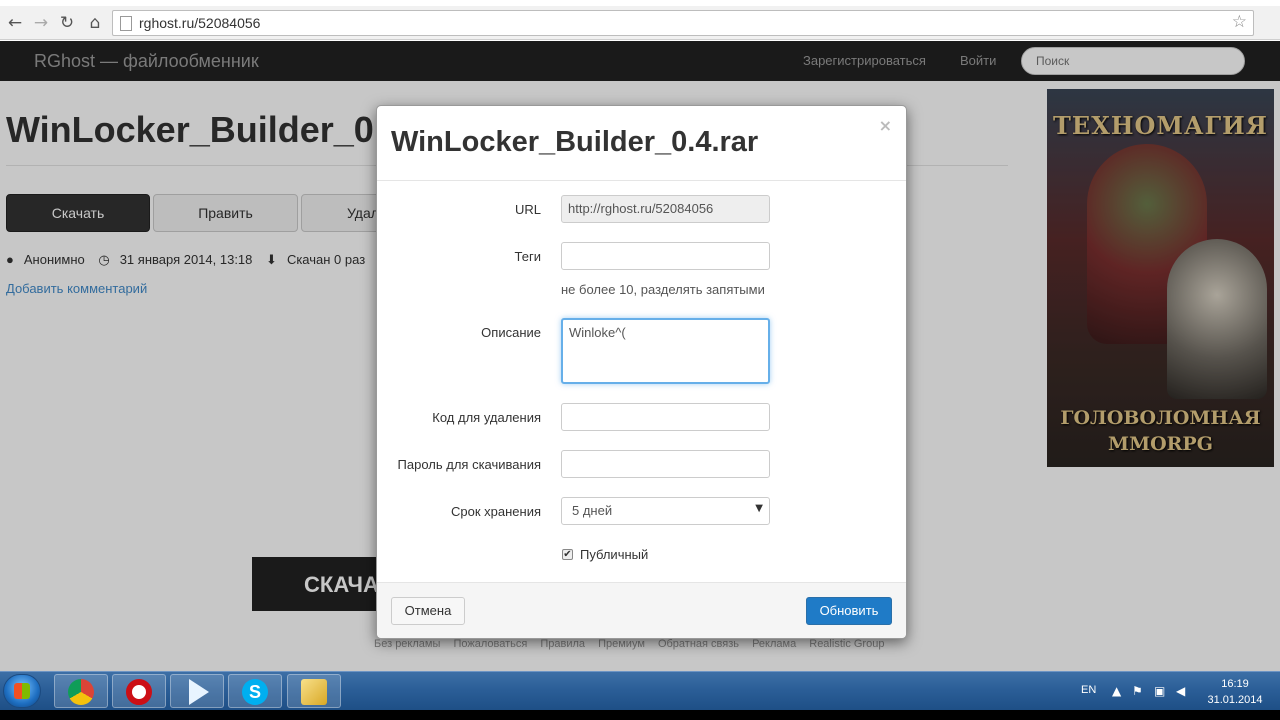  Describe the element at coordinates (663, 289) in the screenshot. I see `tags-help-text: не более 10, разделять запятыми` at that location.